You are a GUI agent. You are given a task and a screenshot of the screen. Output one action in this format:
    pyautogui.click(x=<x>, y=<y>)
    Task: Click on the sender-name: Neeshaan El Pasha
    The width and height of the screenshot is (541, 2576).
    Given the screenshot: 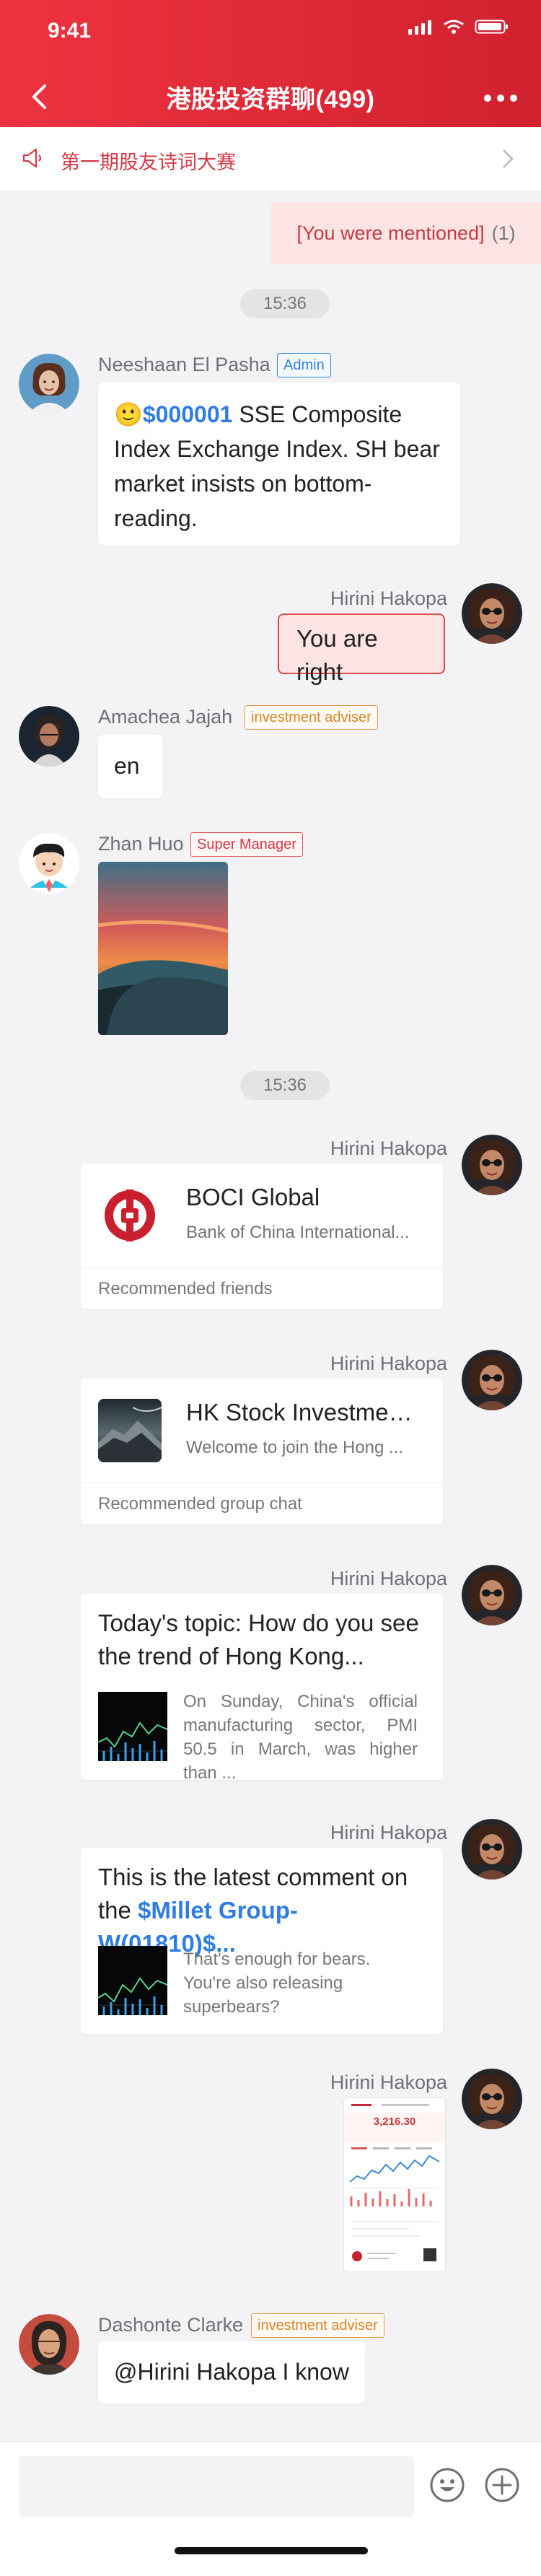 What is the action you would take?
    pyautogui.click(x=184, y=364)
    